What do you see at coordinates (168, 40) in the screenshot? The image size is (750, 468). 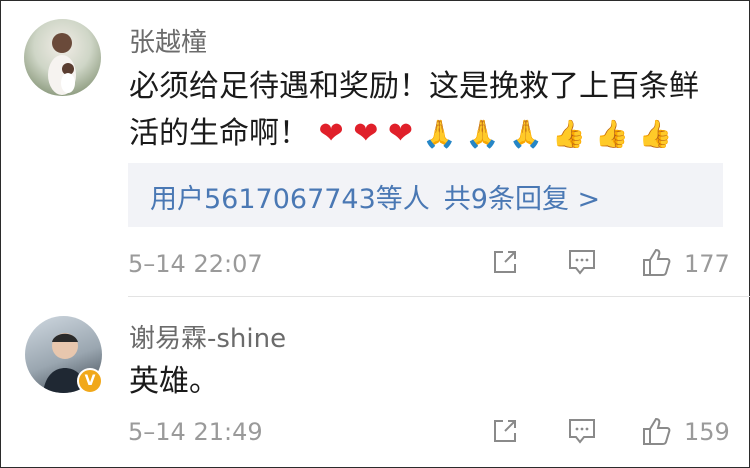 I see `username: 张越橦` at bounding box center [168, 40].